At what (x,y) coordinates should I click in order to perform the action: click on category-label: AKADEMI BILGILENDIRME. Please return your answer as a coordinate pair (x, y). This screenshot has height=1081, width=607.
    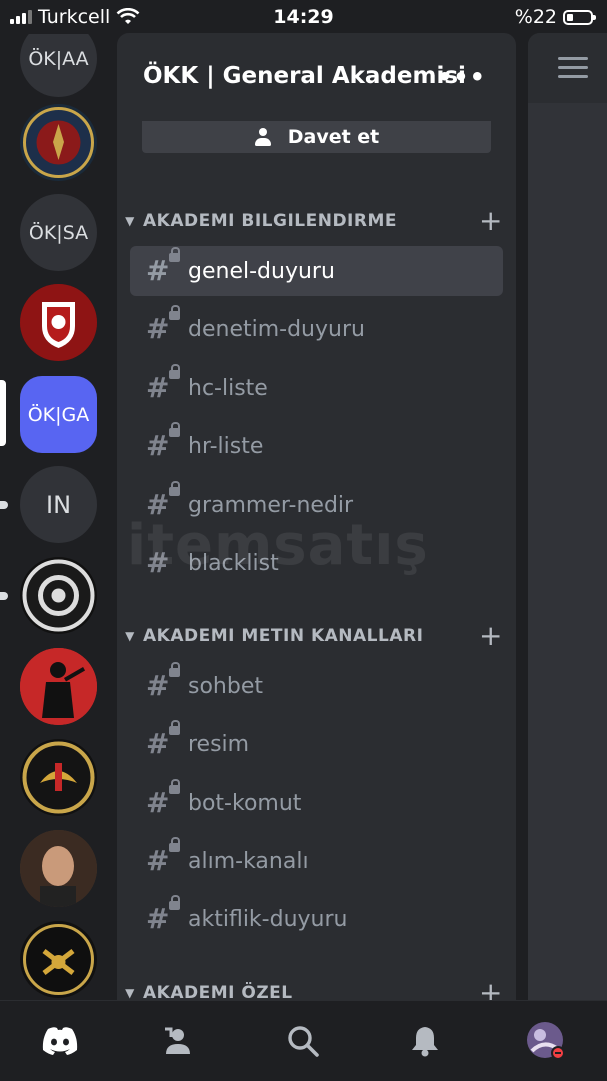
    Looking at the image, I should click on (270, 221).